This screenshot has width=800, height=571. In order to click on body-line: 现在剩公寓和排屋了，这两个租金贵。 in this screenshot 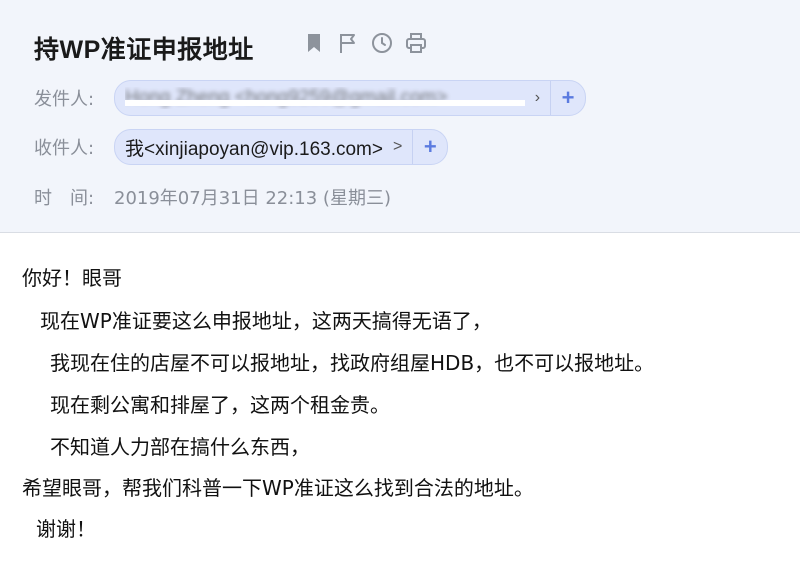, I will do `click(220, 405)`.